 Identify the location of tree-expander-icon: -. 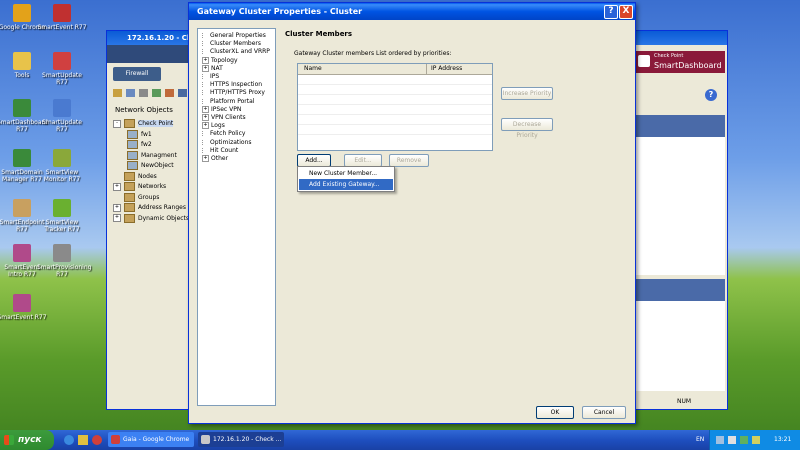
(117, 123).